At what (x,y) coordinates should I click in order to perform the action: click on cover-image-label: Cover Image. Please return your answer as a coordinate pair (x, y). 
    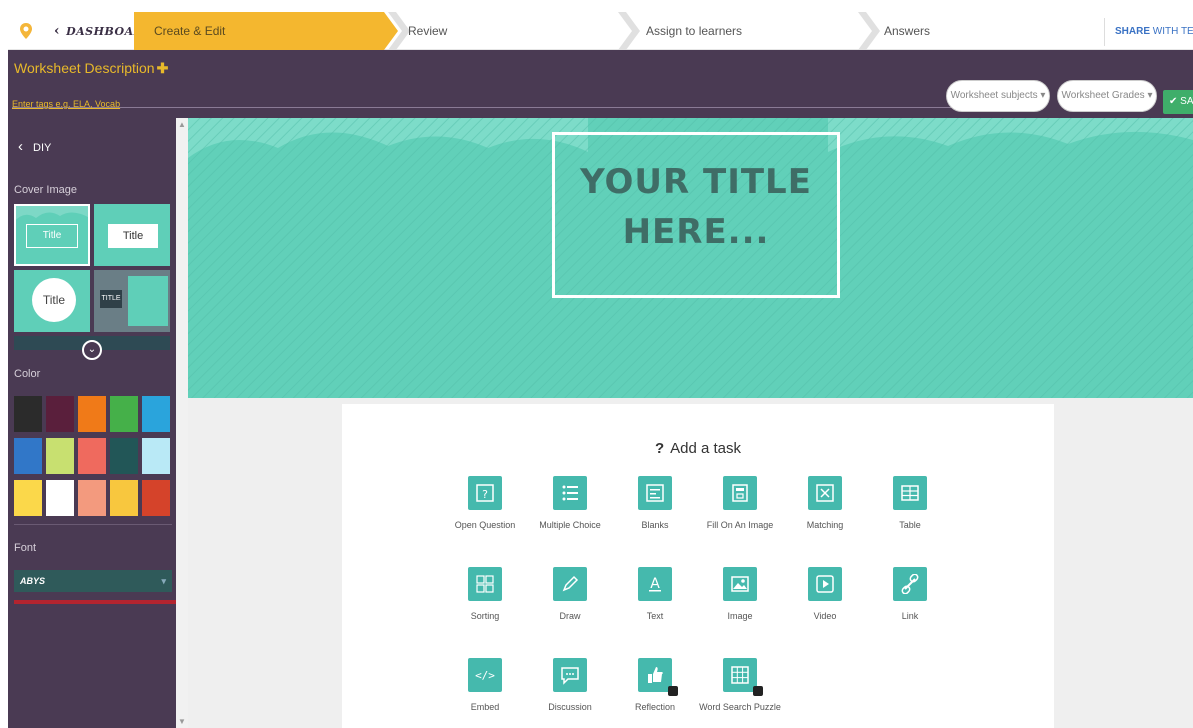
    Looking at the image, I should click on (45, 190).